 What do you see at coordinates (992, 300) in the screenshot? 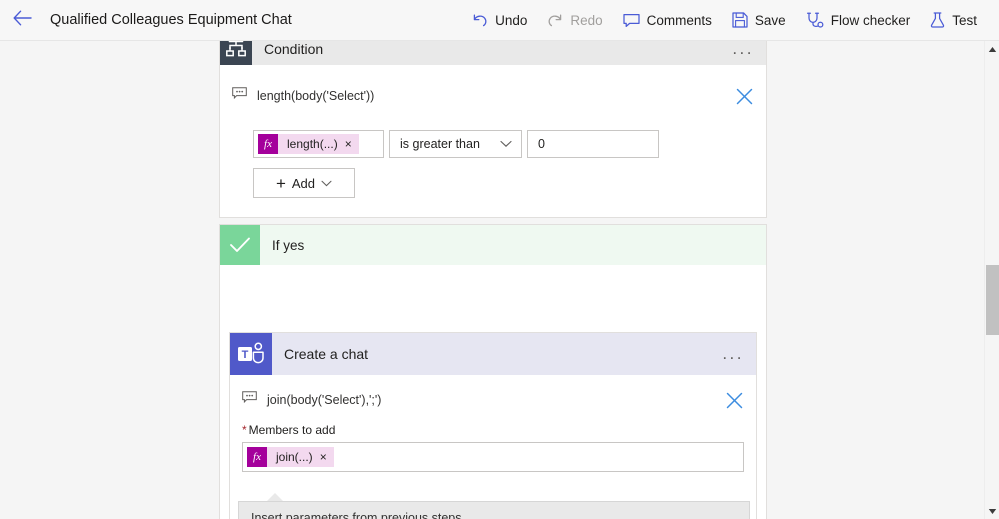
I see `scrollbar-thumb` at bounding box center [992, 300].